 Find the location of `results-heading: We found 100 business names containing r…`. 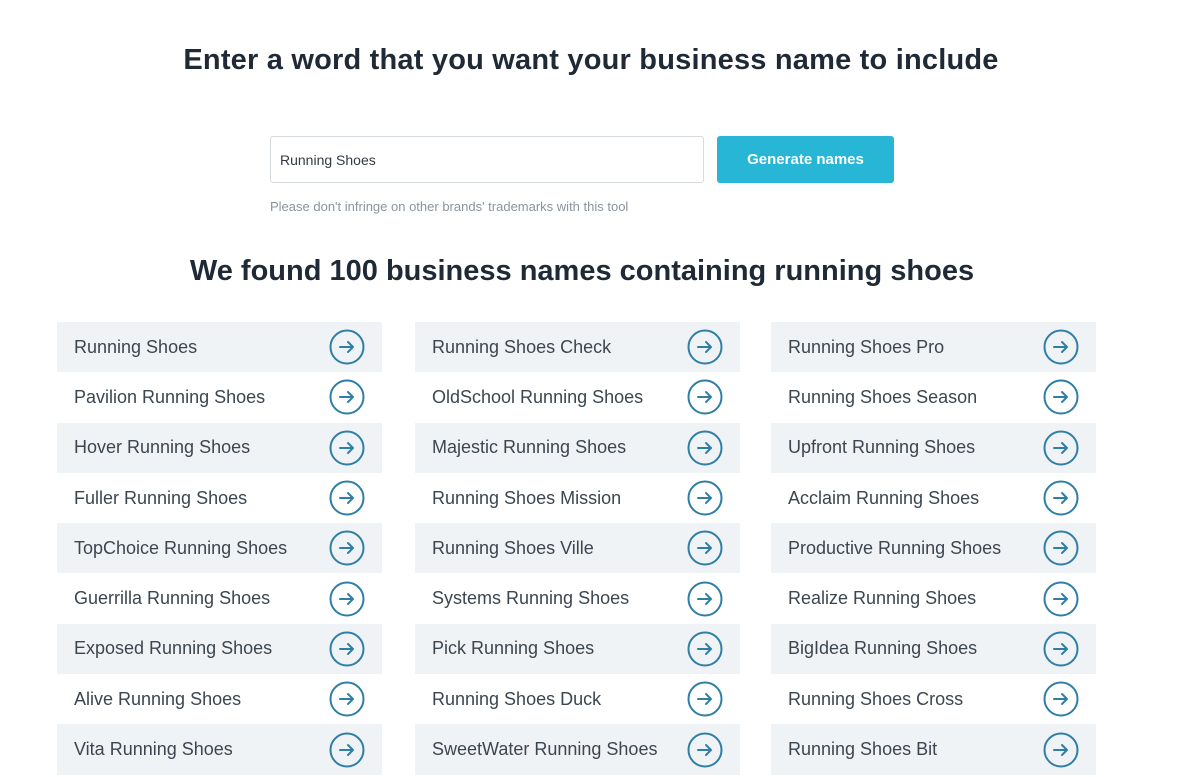

results-heading: We found 100 business names containing r… is located at coordinates (582, 271).